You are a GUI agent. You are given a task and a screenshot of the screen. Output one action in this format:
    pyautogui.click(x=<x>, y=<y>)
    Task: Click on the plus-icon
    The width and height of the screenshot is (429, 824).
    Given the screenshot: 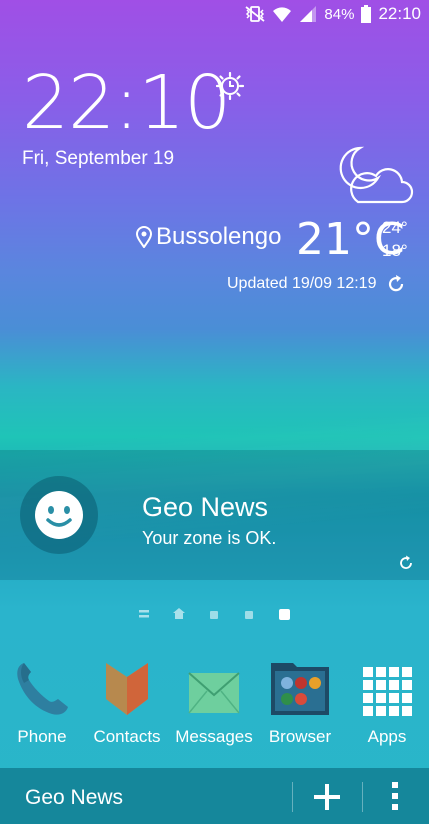 What is the action you would take?
    pyautogui.click(x=327, y=797)
    